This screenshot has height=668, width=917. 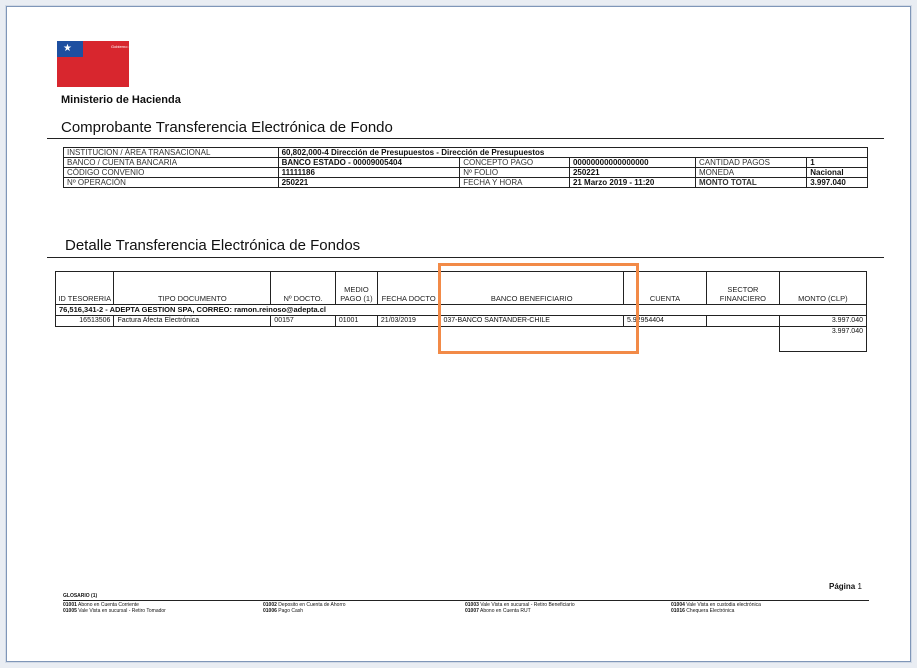 I want to click on col-id-tesoreria: ID TESORERIA, so click(x=84, y=288).